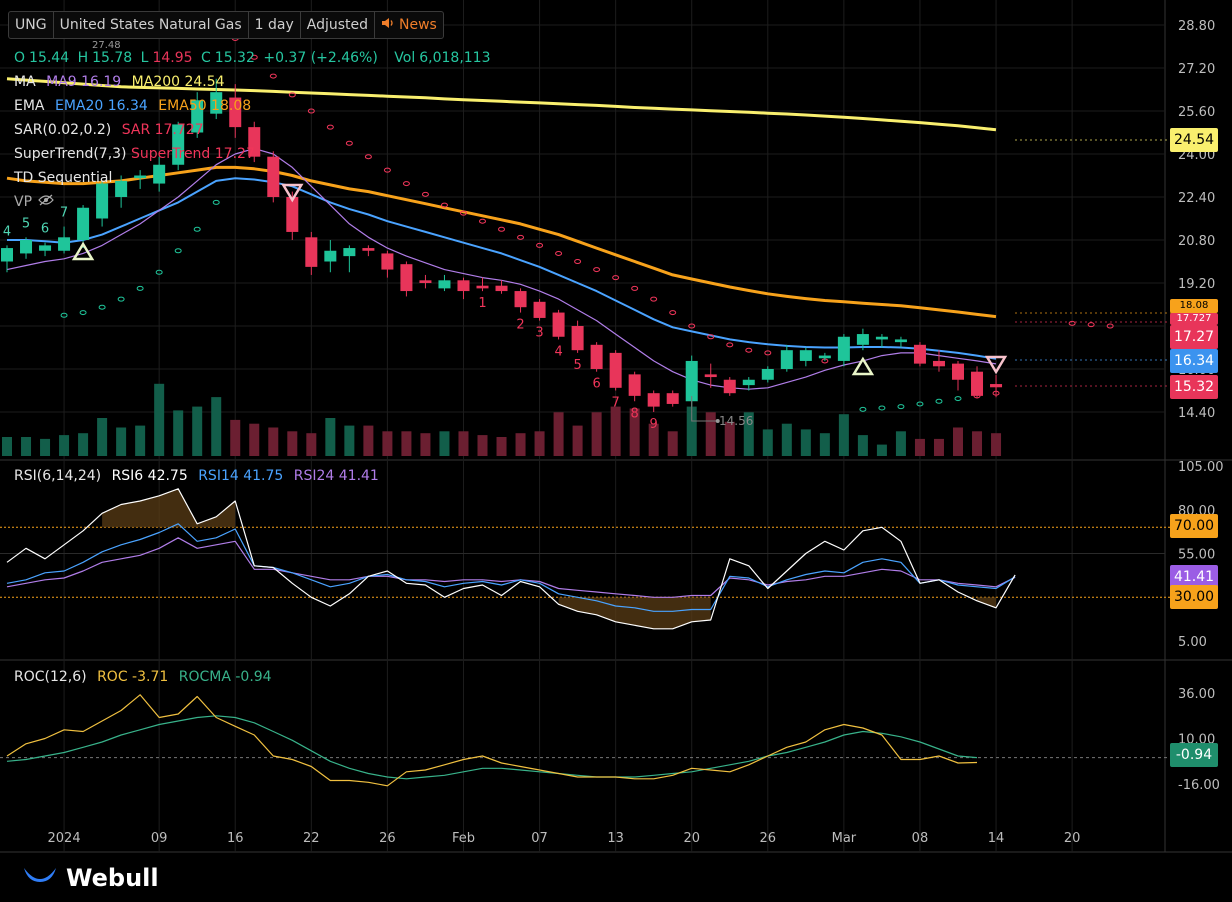  What do you see at coordinates (159, 838) in the screenshot?
I see `x-tick-label: 09` at bounding box center [159, 838].